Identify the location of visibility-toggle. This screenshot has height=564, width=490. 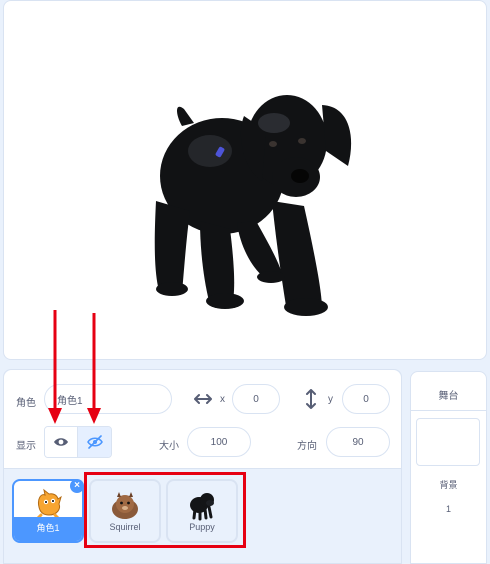
(78, 442).